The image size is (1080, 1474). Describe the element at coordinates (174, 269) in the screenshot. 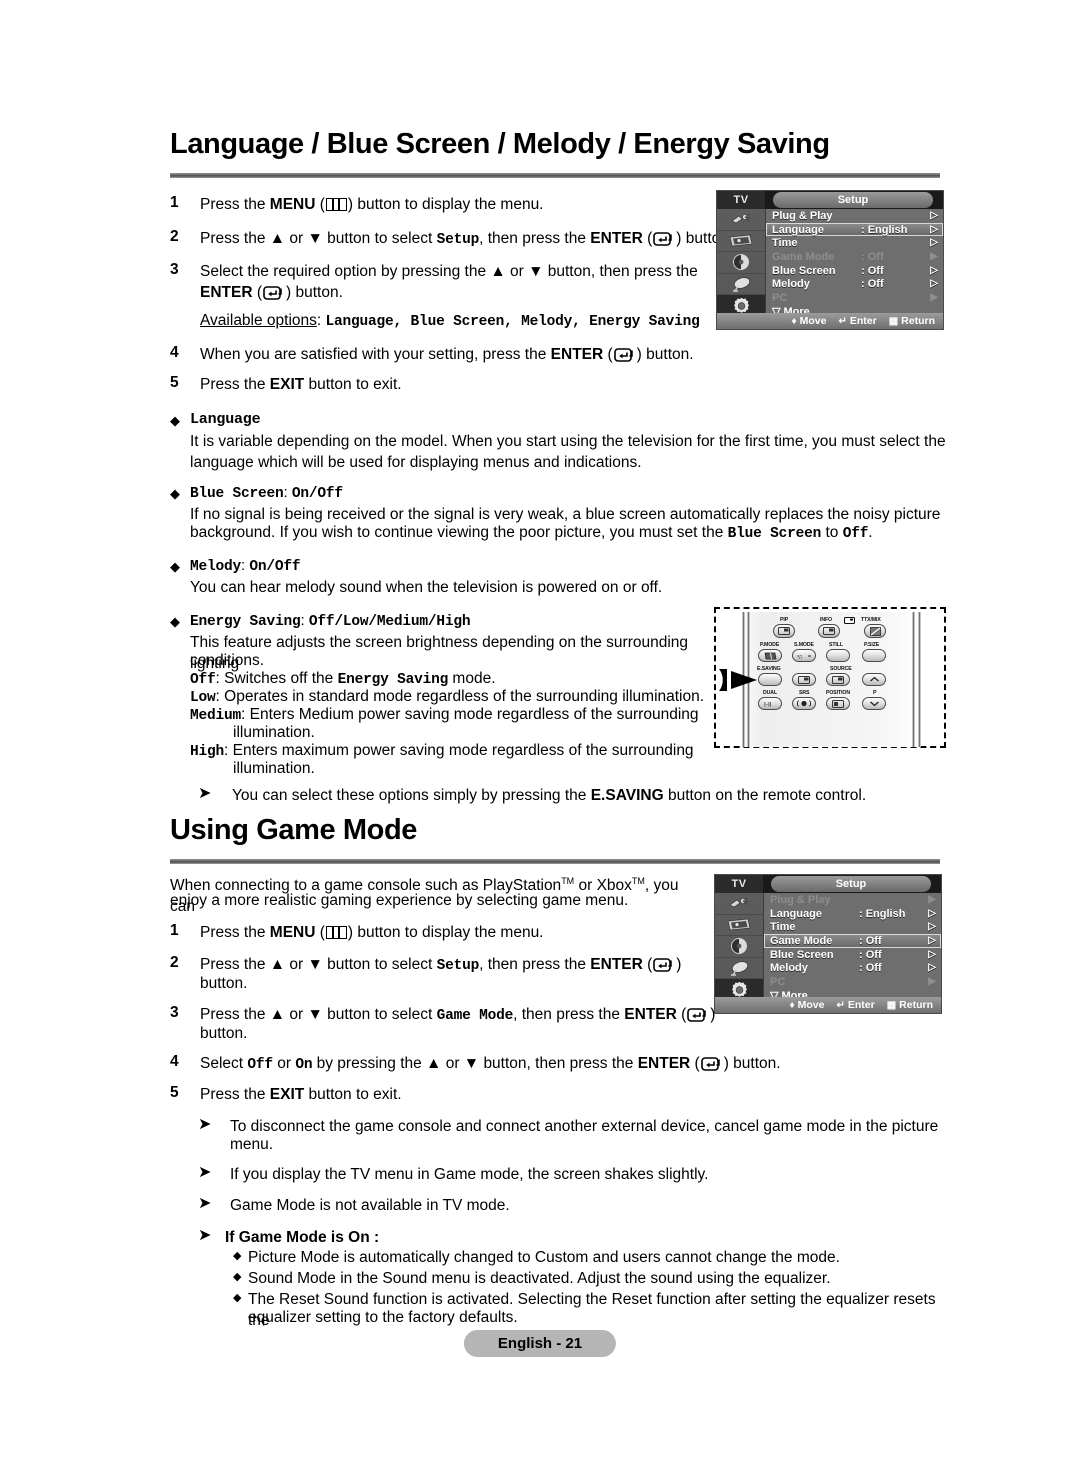

I see `step-number: 3` at that location.